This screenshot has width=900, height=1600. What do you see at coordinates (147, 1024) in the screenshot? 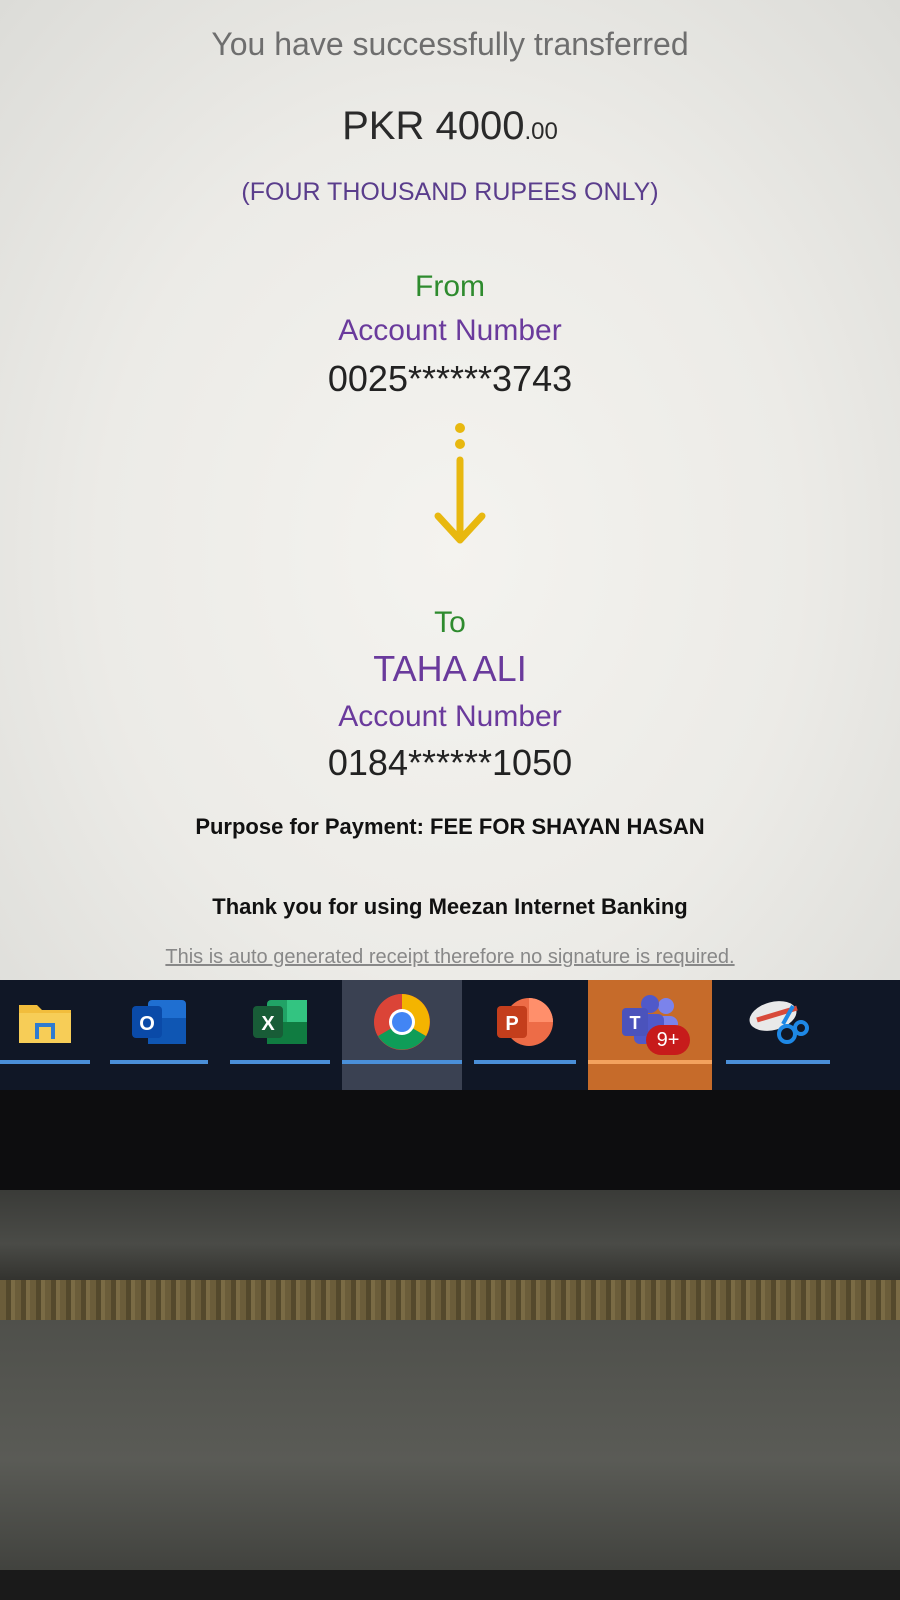
I see `outlook-letter: O` at bounding box center [147, 1024].